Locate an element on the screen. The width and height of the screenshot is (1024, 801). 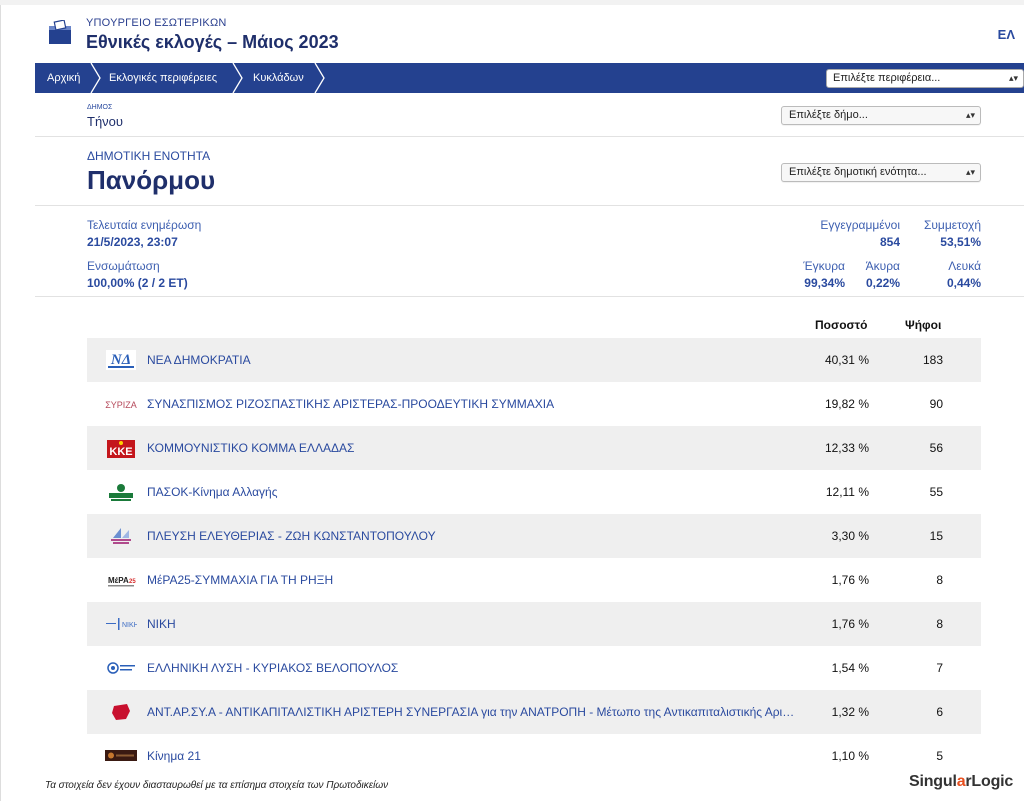
brand-part: Logic is located at coordinates (992, 781).